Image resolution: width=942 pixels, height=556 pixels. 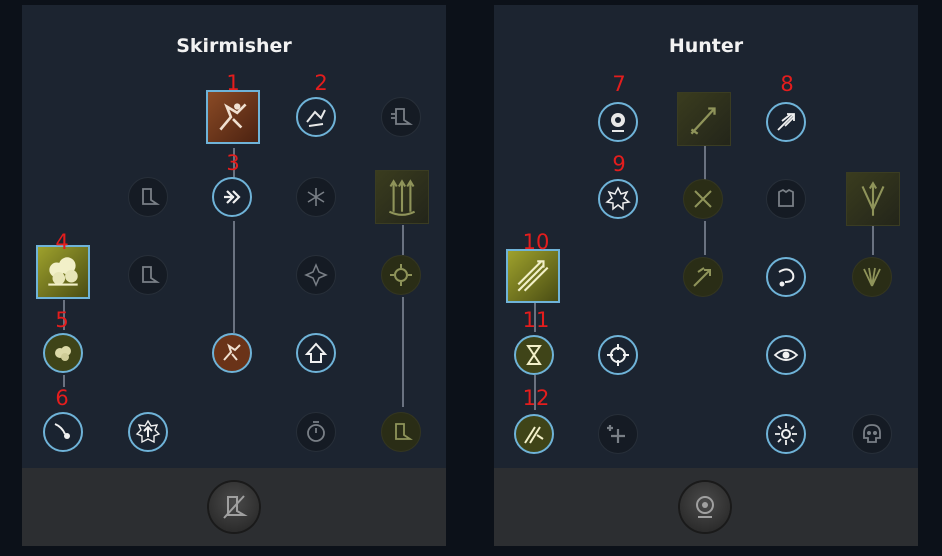 I want to click on eye-icon, so click(x=786, y=355).